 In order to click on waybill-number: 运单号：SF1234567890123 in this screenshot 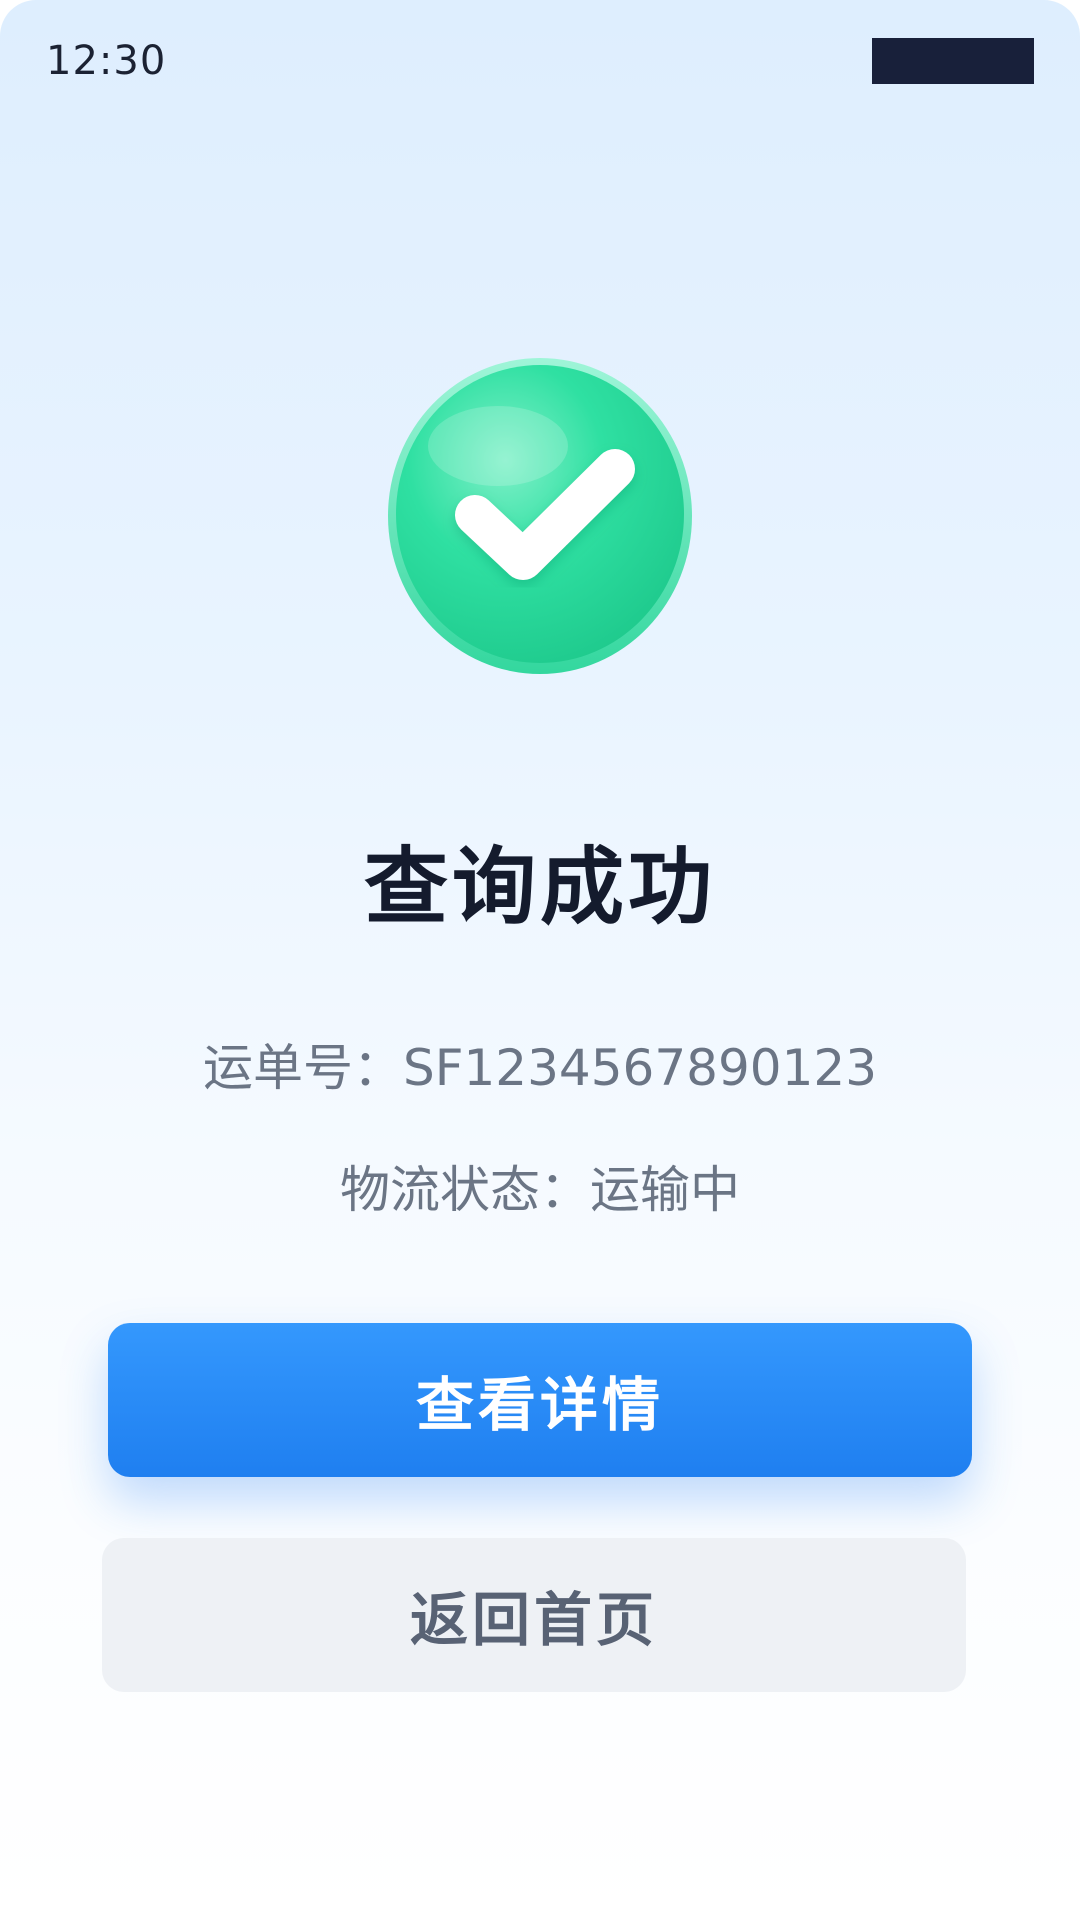, I will do `click(540, 1068)`.